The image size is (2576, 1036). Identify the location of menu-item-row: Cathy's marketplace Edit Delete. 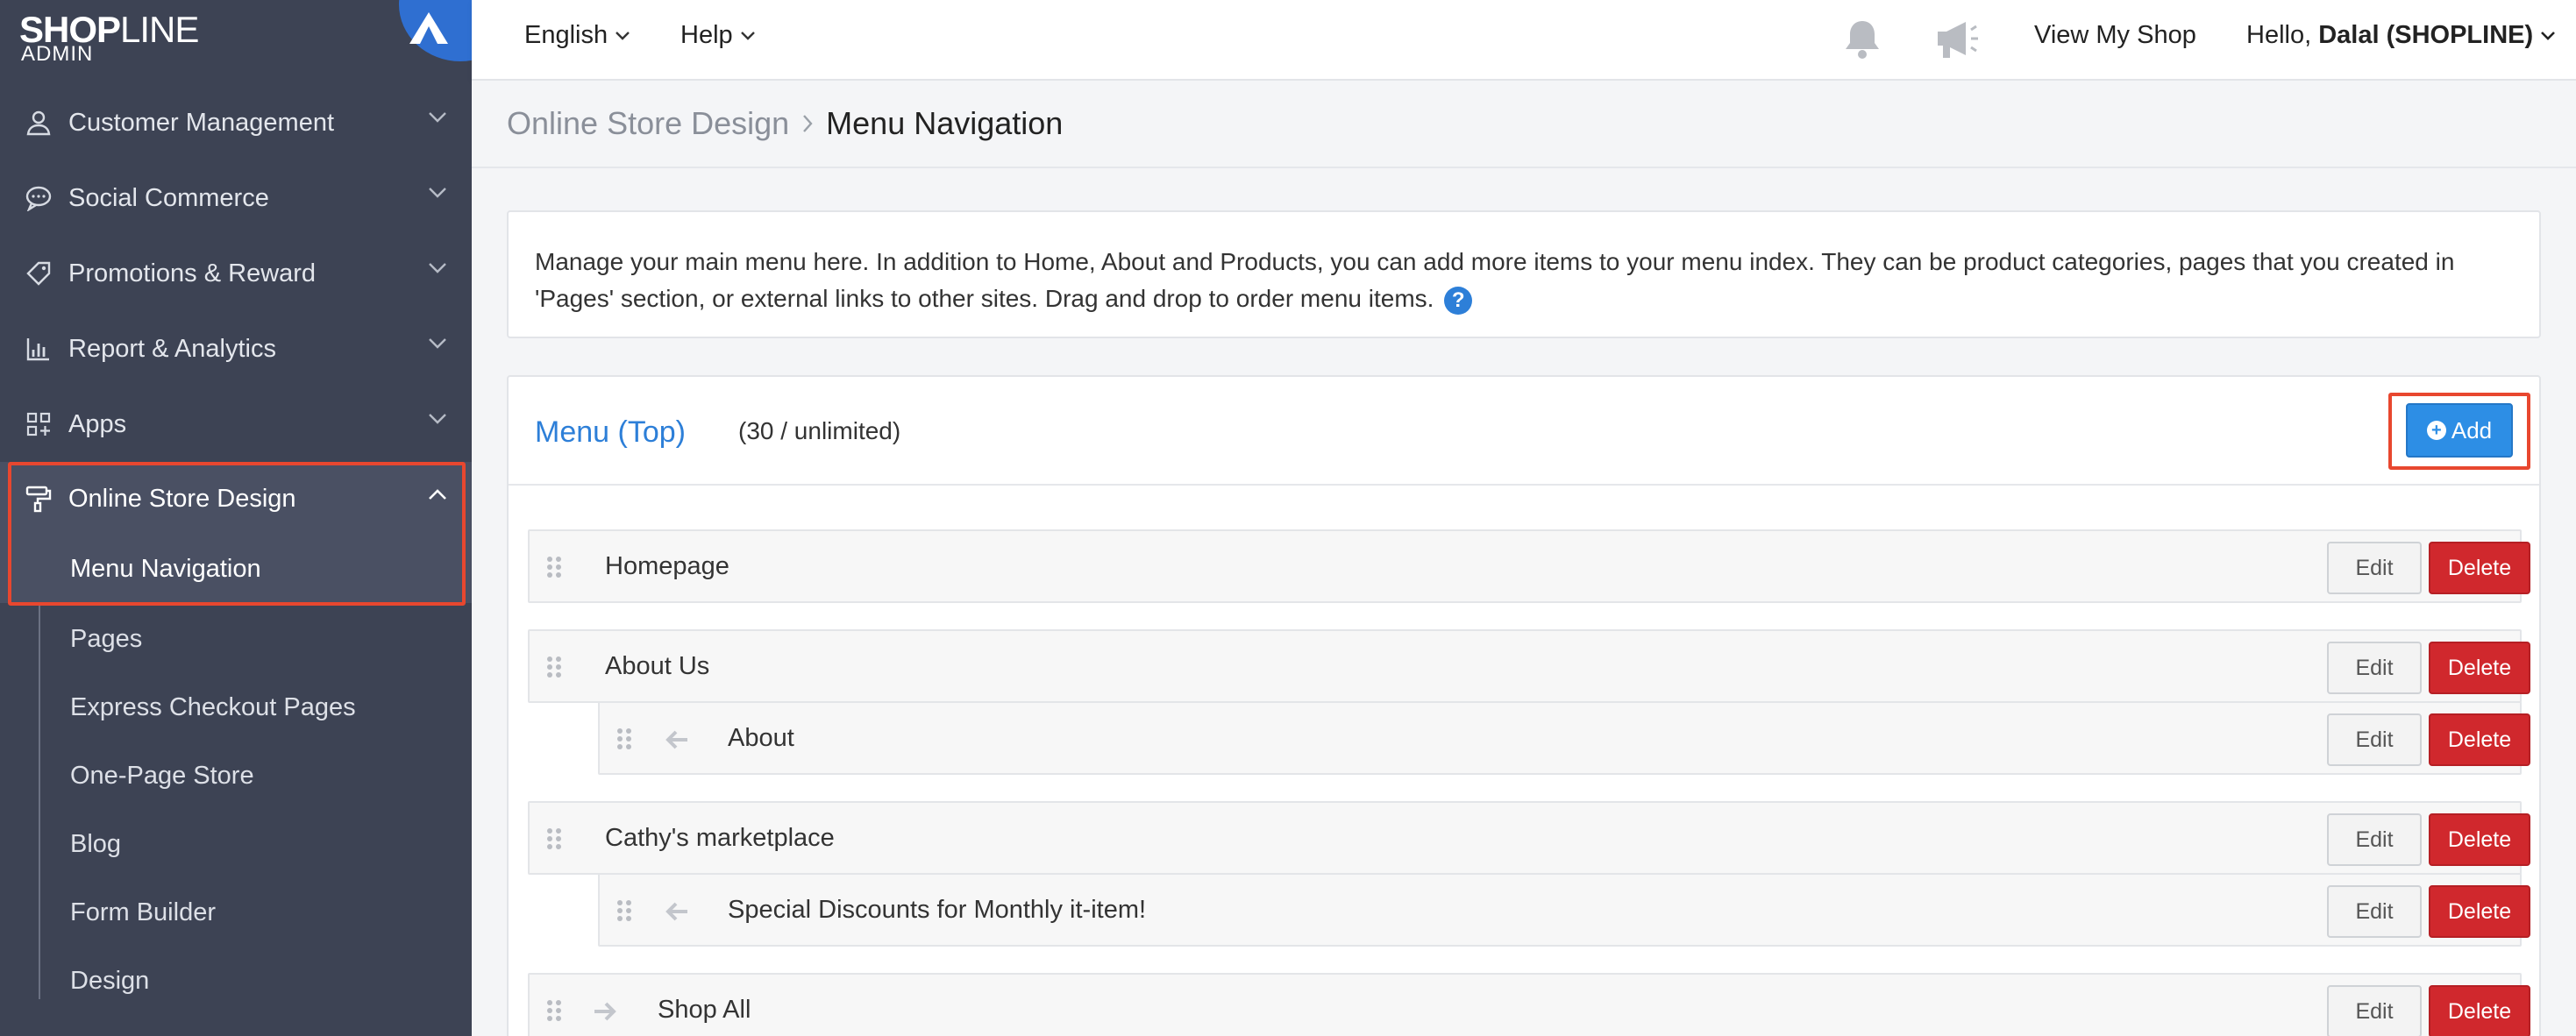
(1529, 838).